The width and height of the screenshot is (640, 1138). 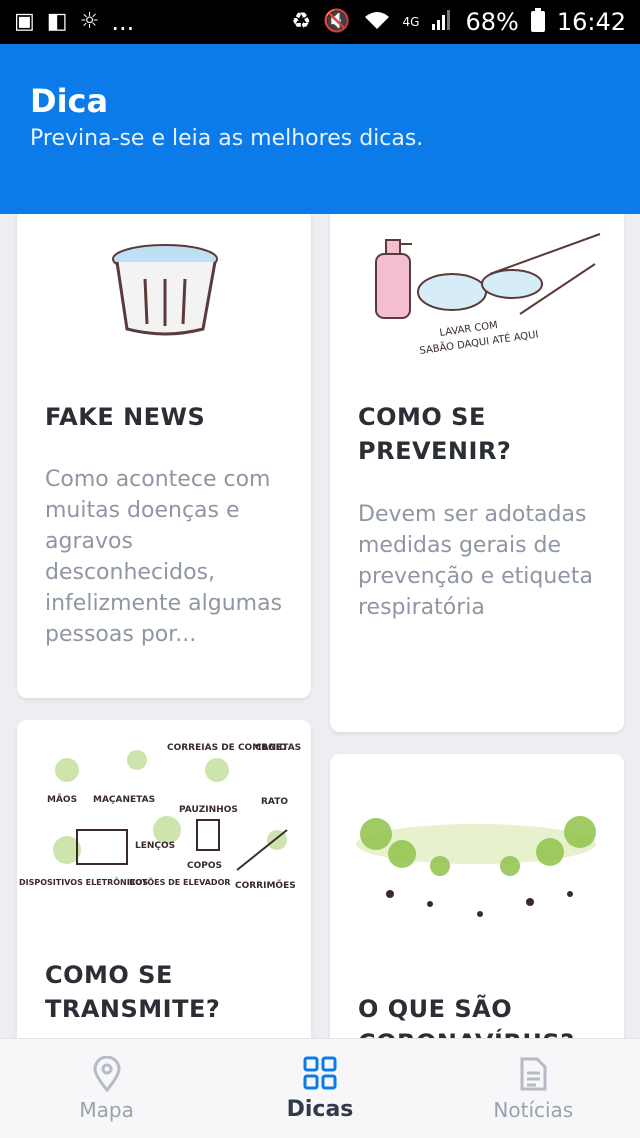 I want to click on trash-bin-illustration, so click(x=165, y=290).